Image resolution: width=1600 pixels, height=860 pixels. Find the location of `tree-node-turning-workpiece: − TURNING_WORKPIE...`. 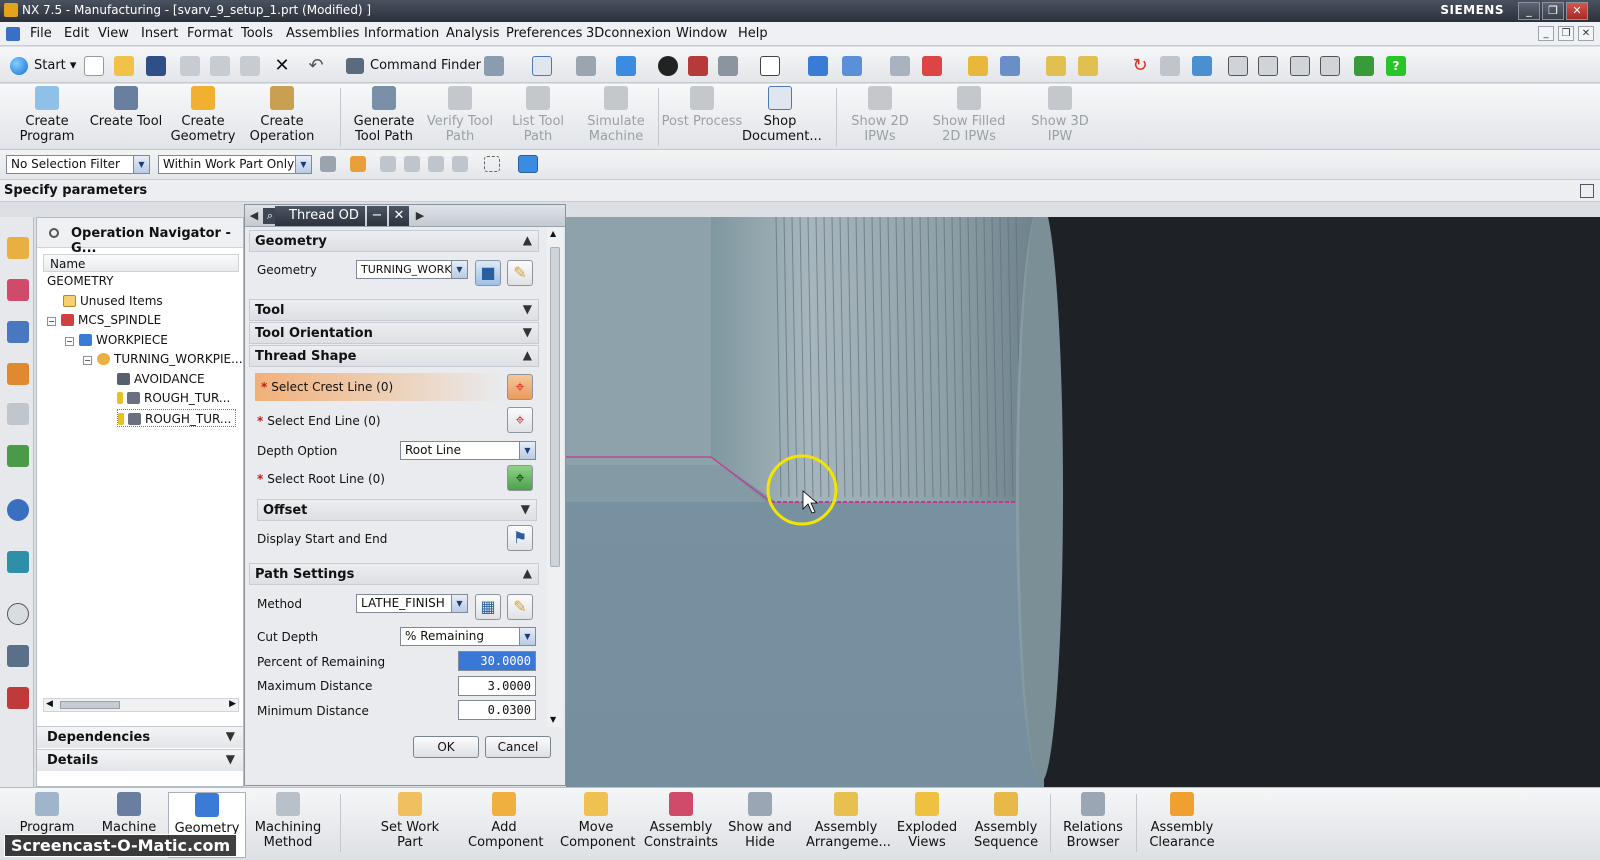

tree-node-turning-workpiece: − TURNING_WORKPIE... is located at coordinates (163, 359).